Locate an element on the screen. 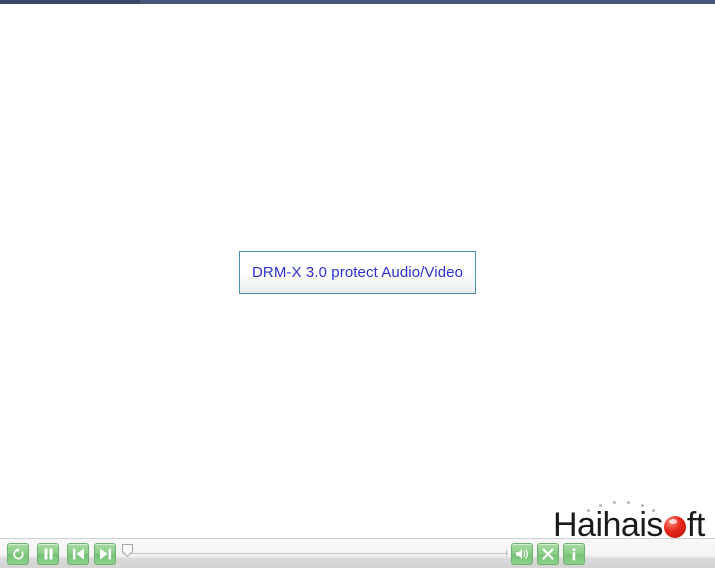  next-slide-button is located at coordinates (105, 554).